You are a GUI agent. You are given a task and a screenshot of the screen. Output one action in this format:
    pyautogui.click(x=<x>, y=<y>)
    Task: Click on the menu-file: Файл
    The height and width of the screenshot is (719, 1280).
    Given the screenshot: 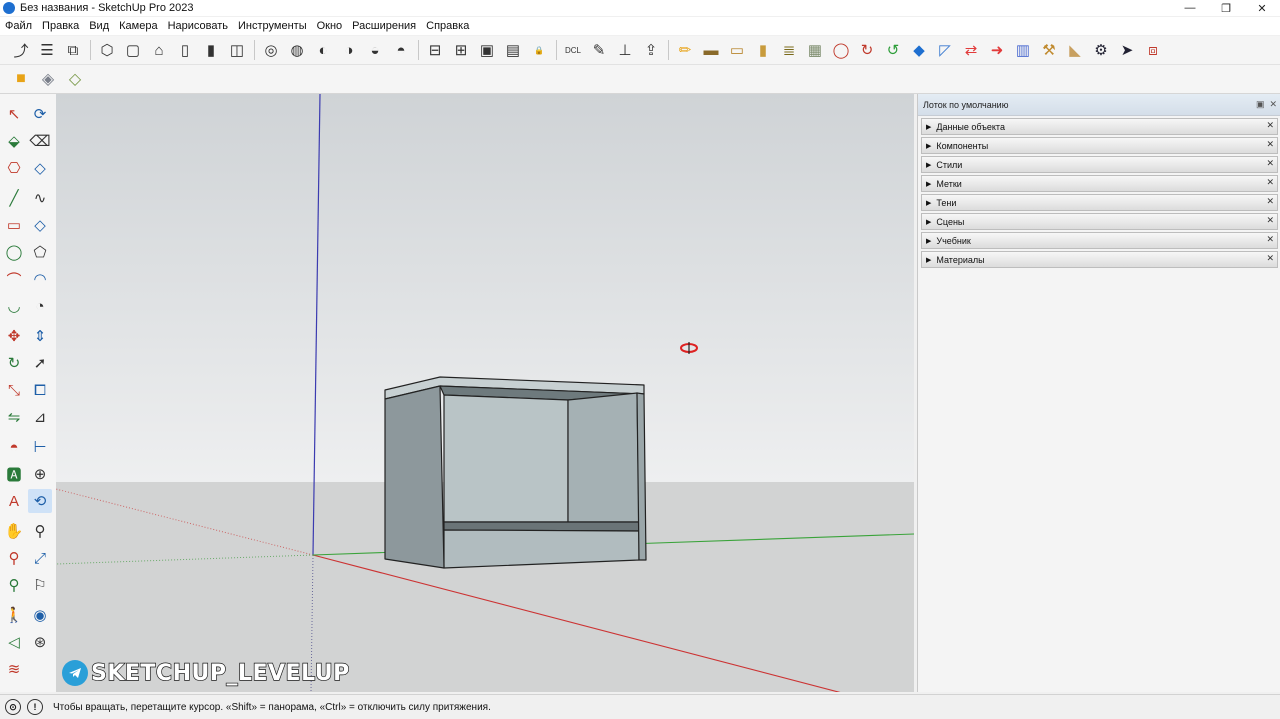 What is the action you would take?
    pyautogui.click(x=18, y=26)
    